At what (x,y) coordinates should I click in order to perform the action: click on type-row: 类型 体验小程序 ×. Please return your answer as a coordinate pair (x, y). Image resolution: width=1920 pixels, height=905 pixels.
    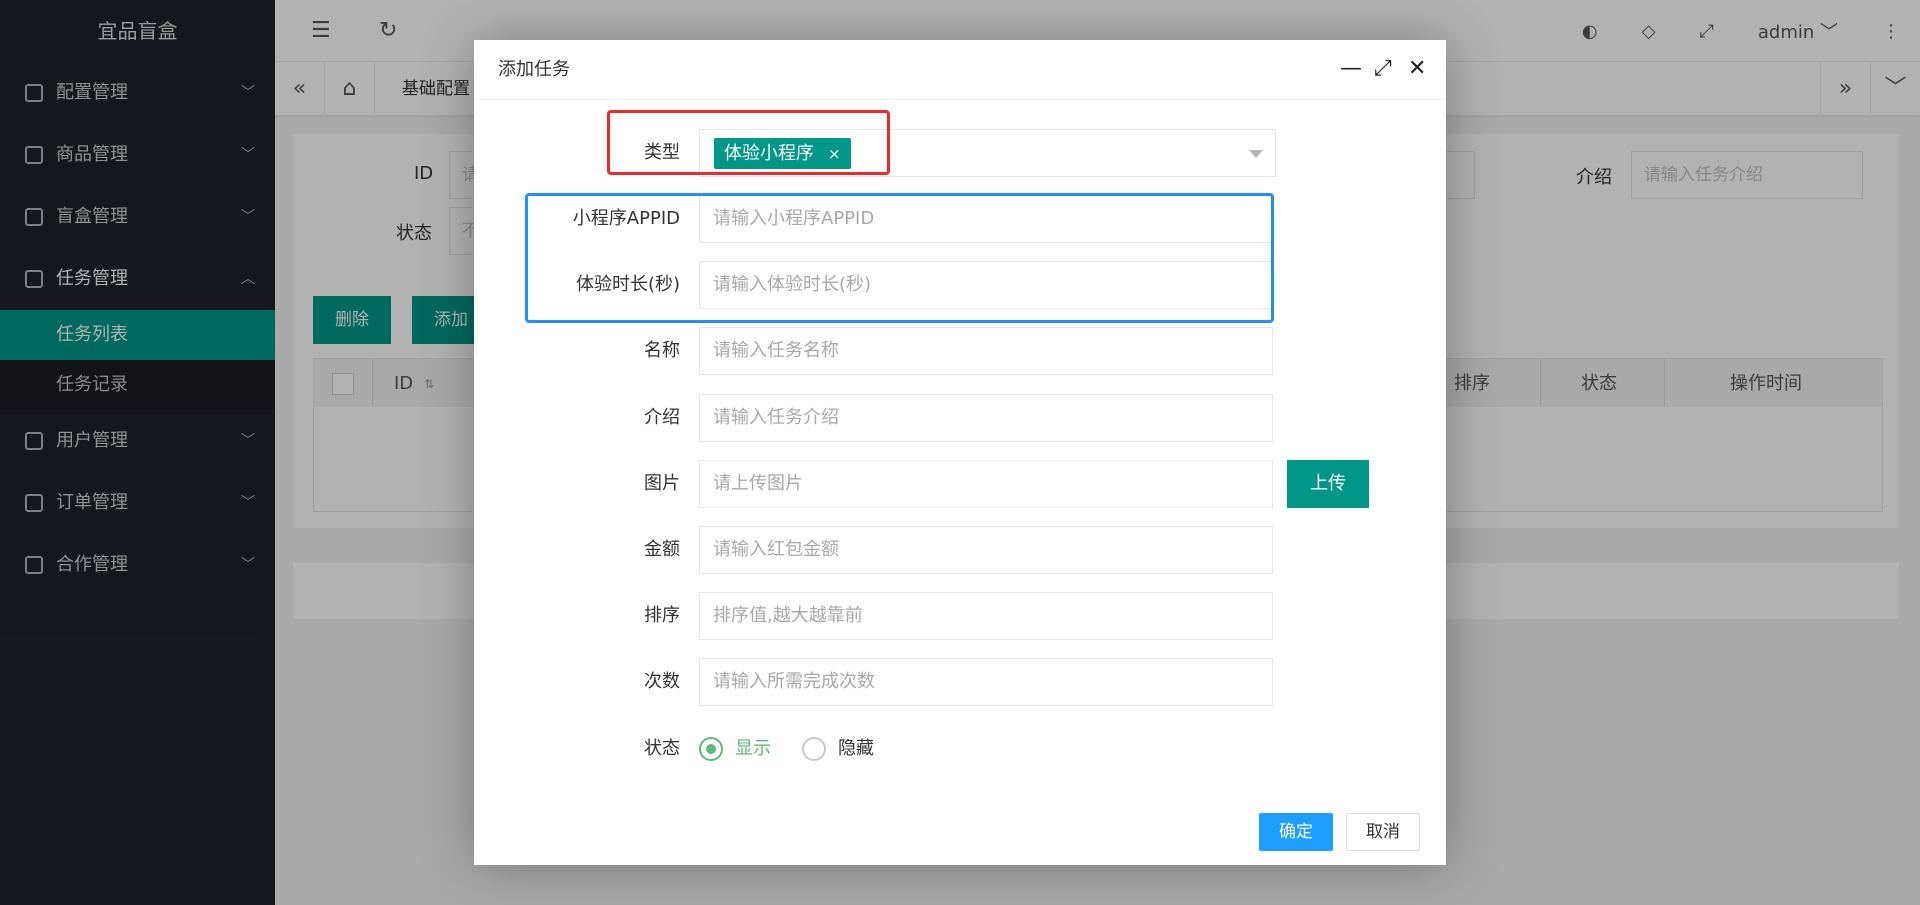
    Looking at the image, I should click on (960, 153).